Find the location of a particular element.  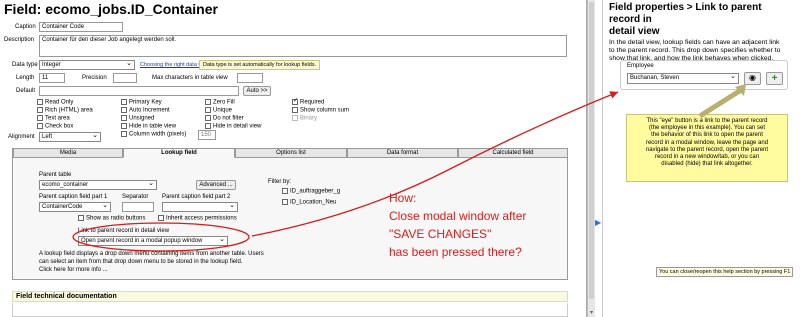

callout-arrow-stem is located at coordinates (720, 103).